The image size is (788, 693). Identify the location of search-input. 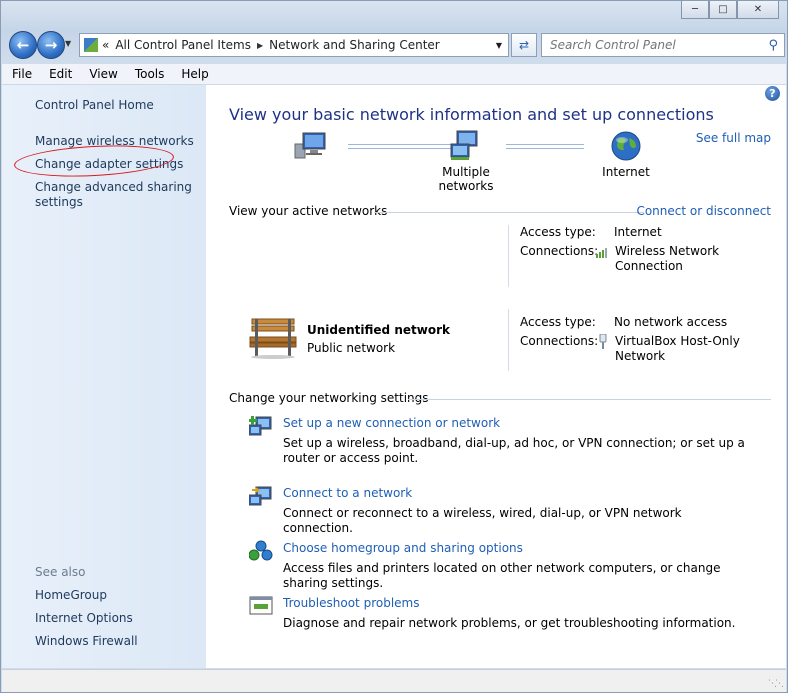
(655, 45).